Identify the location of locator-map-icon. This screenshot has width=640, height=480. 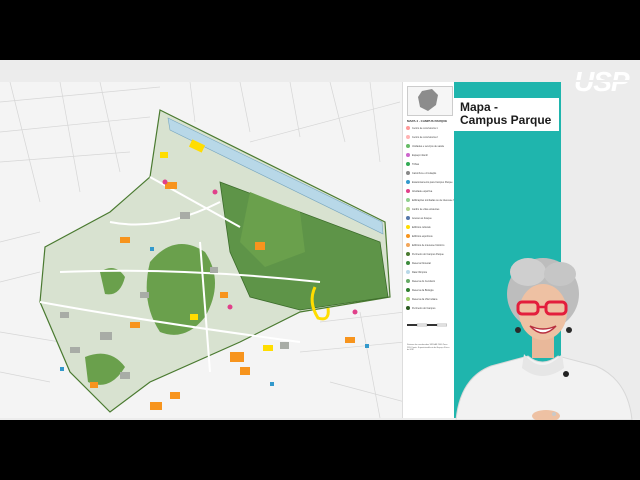
(430, 101).